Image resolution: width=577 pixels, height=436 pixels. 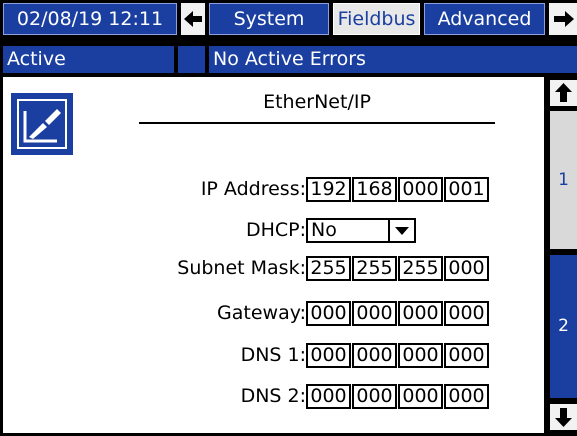 I want to click on gateway-octet-4: 000, so click(x=466, y=313).